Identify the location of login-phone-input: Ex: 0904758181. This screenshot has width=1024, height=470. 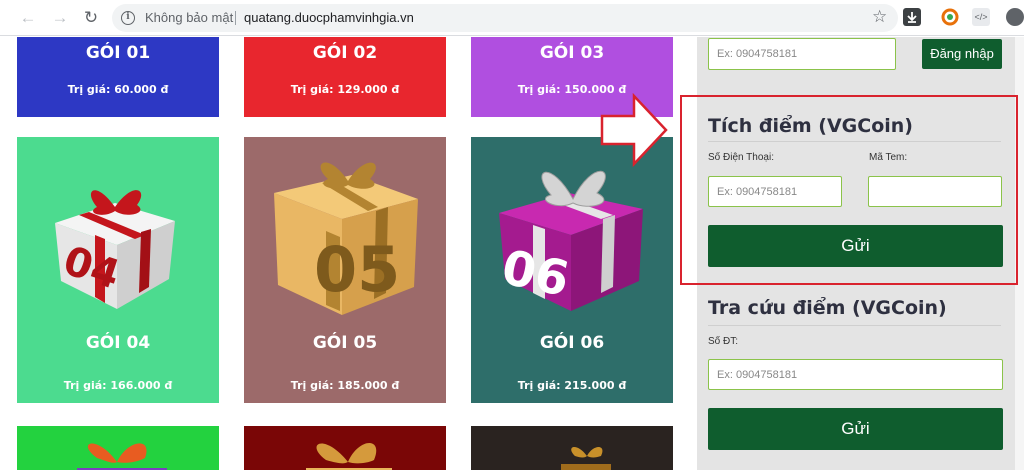
(802, 54).